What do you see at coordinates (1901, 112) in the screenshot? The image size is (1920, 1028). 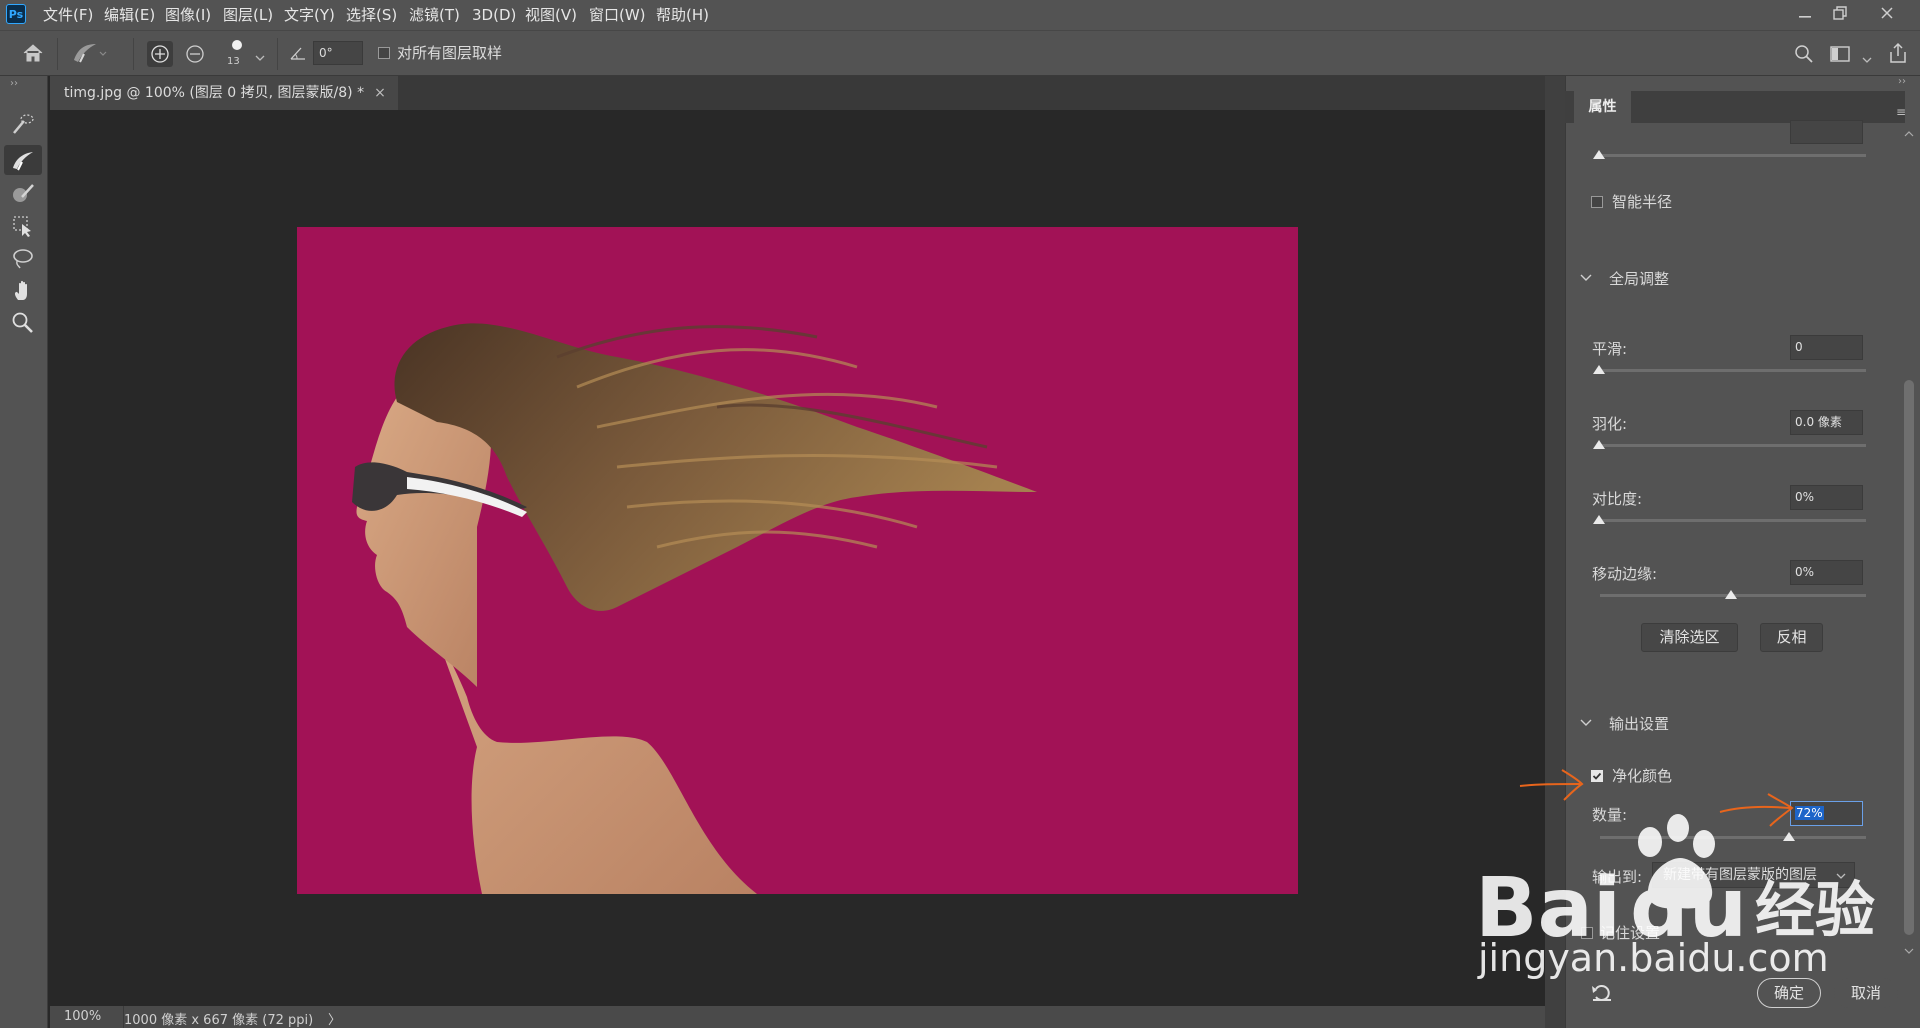 I see `panel-menu-icon: ≡` at bounding box center [1901, 112].